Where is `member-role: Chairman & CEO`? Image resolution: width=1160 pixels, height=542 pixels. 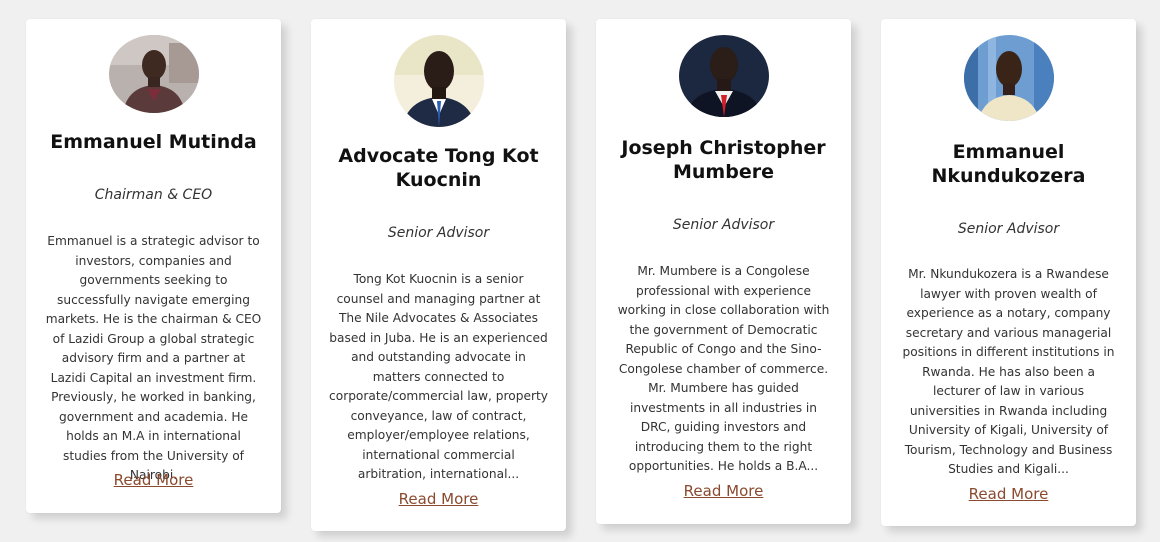 member-role: Chairman & CEO is located at coordinates (153, 195).